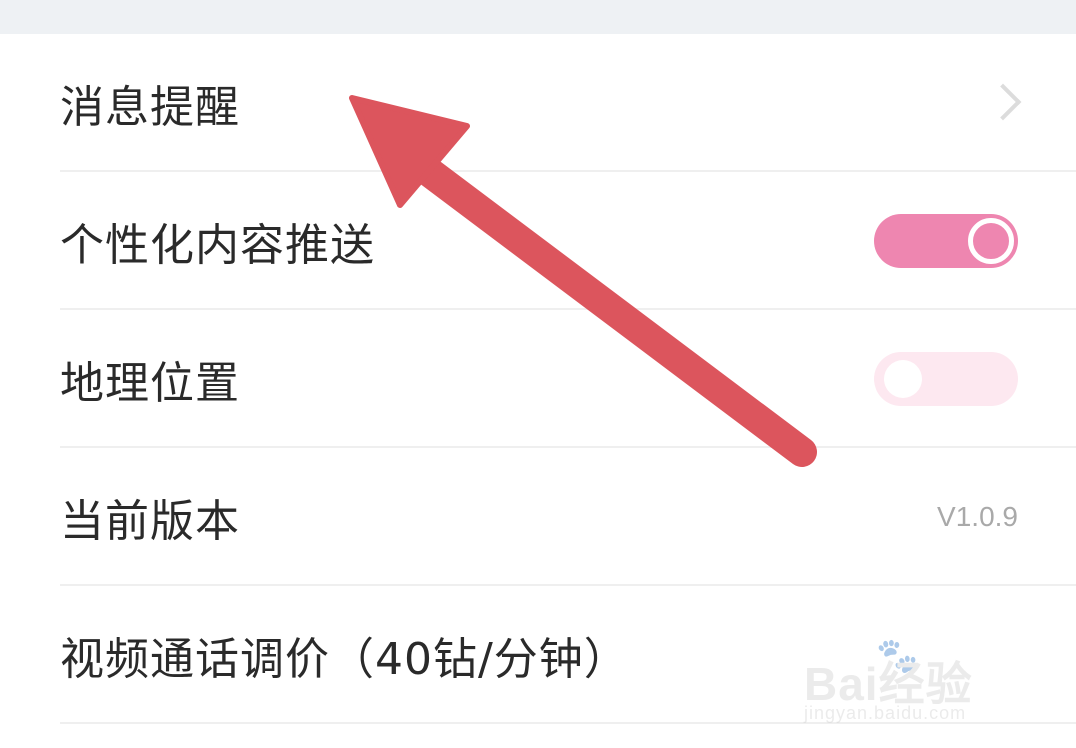 Image resolution: width=1076 pixels, height=748 pixels. I want to click on chevron-right-icon, so click(1003, 102).